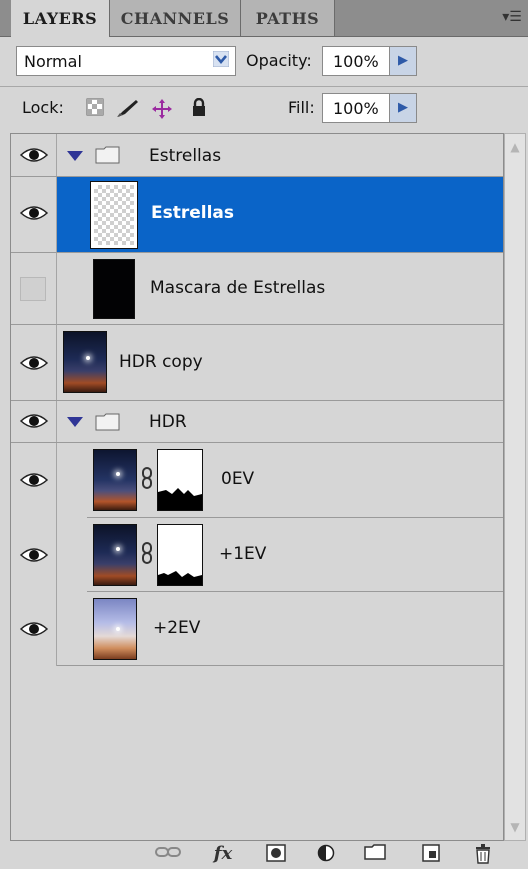  What do you see at coordinates (512, 17) in the screenshot?
I see `panel-menu-icon: ▾☰` at bounding box center [512, 17].